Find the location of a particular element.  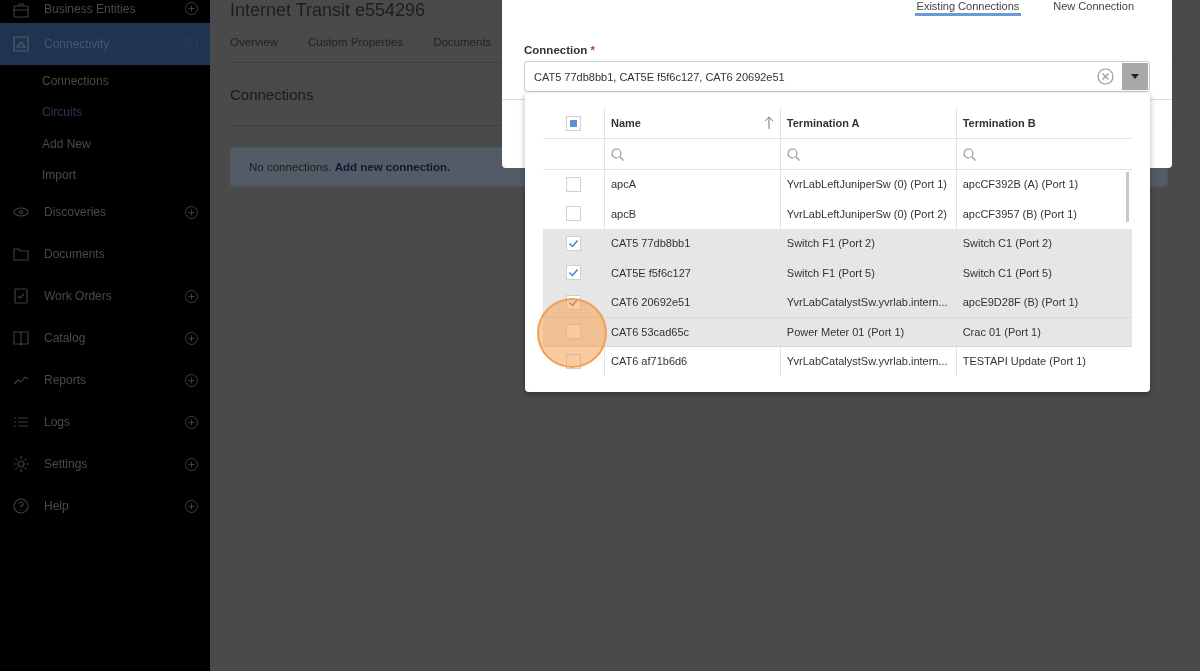

scrollbar is located at coordinates (1127, 197).